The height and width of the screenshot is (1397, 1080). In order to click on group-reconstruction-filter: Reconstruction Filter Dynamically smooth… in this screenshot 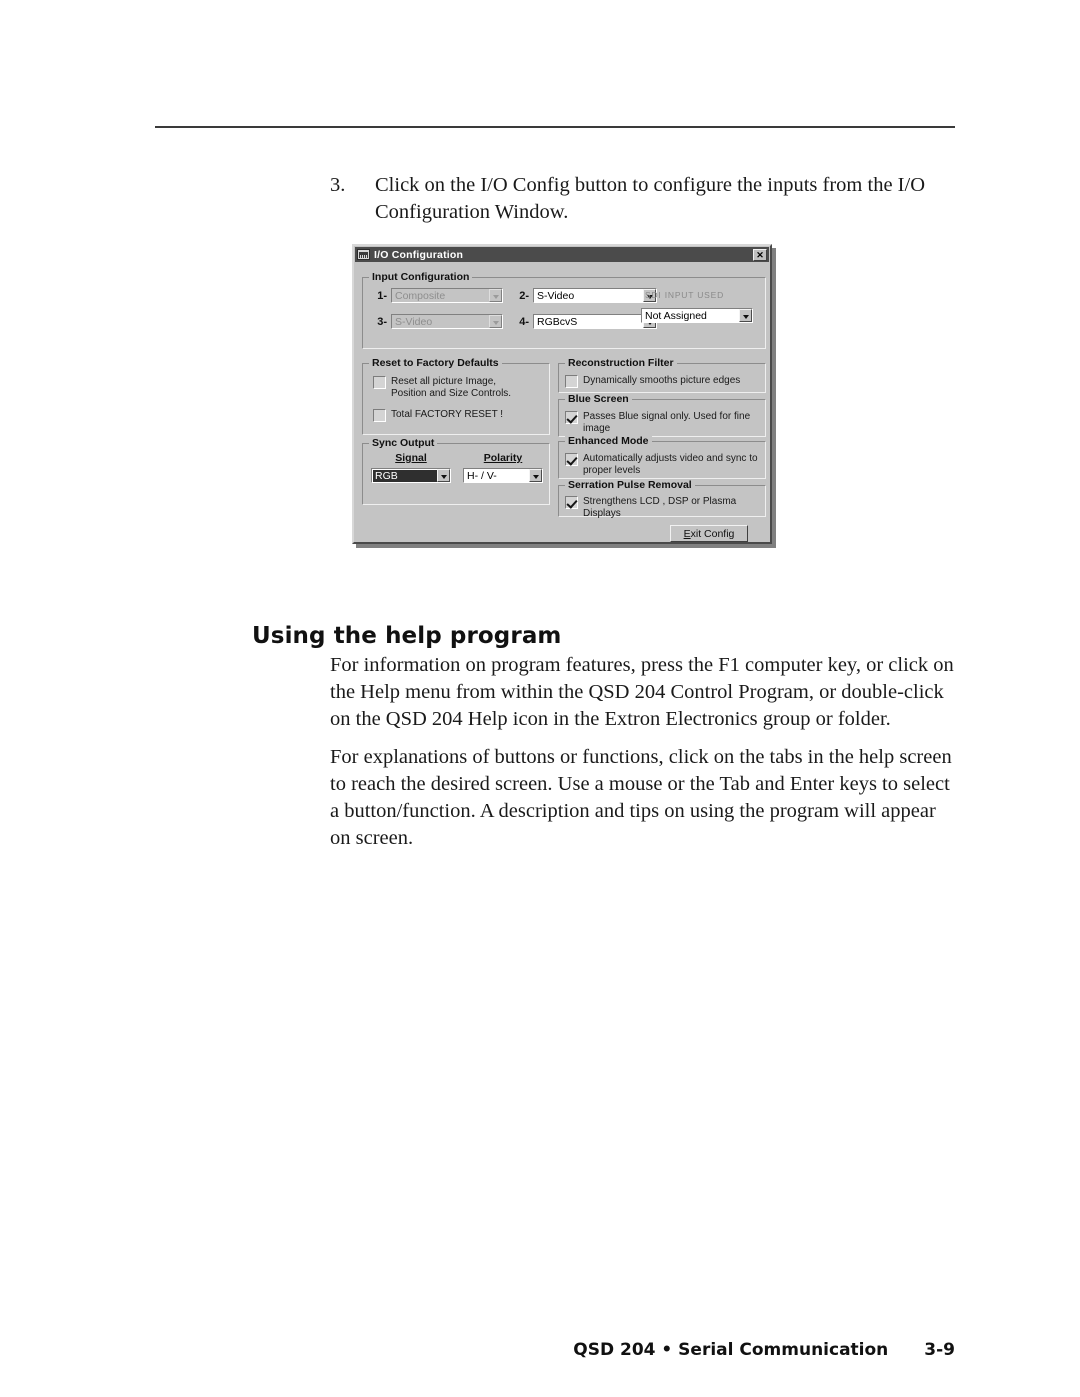, I will do `click(662, 375)`.